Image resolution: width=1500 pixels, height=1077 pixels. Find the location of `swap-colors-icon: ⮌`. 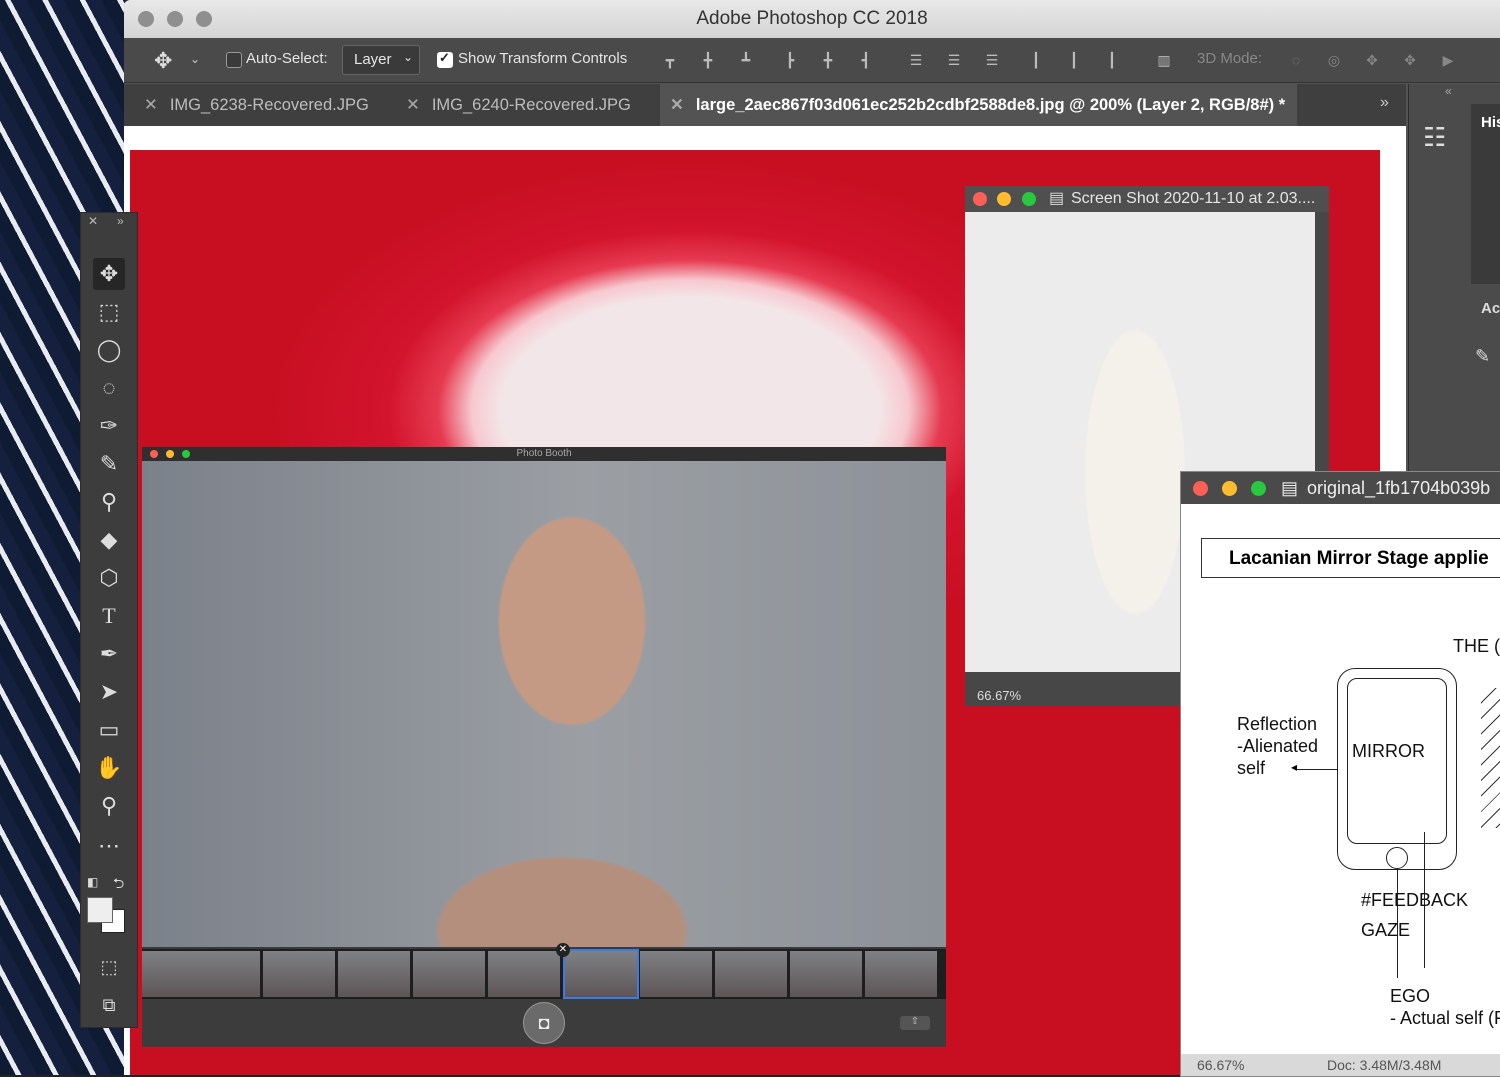

swap-colors-icon: ⮌ is located at coordinates (118, 885).